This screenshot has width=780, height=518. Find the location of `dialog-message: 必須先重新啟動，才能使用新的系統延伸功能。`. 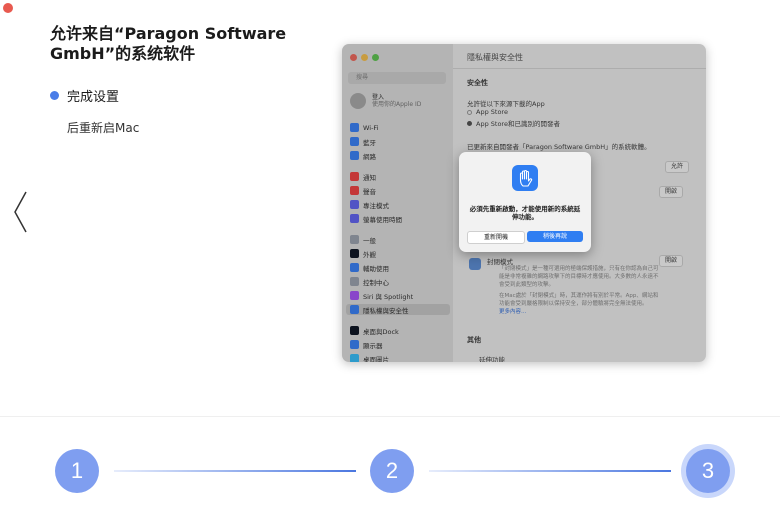

dialog-message: 必須先重新啟動，才能使用新的系統延伸功能。 is located at coordinates (525, 213).